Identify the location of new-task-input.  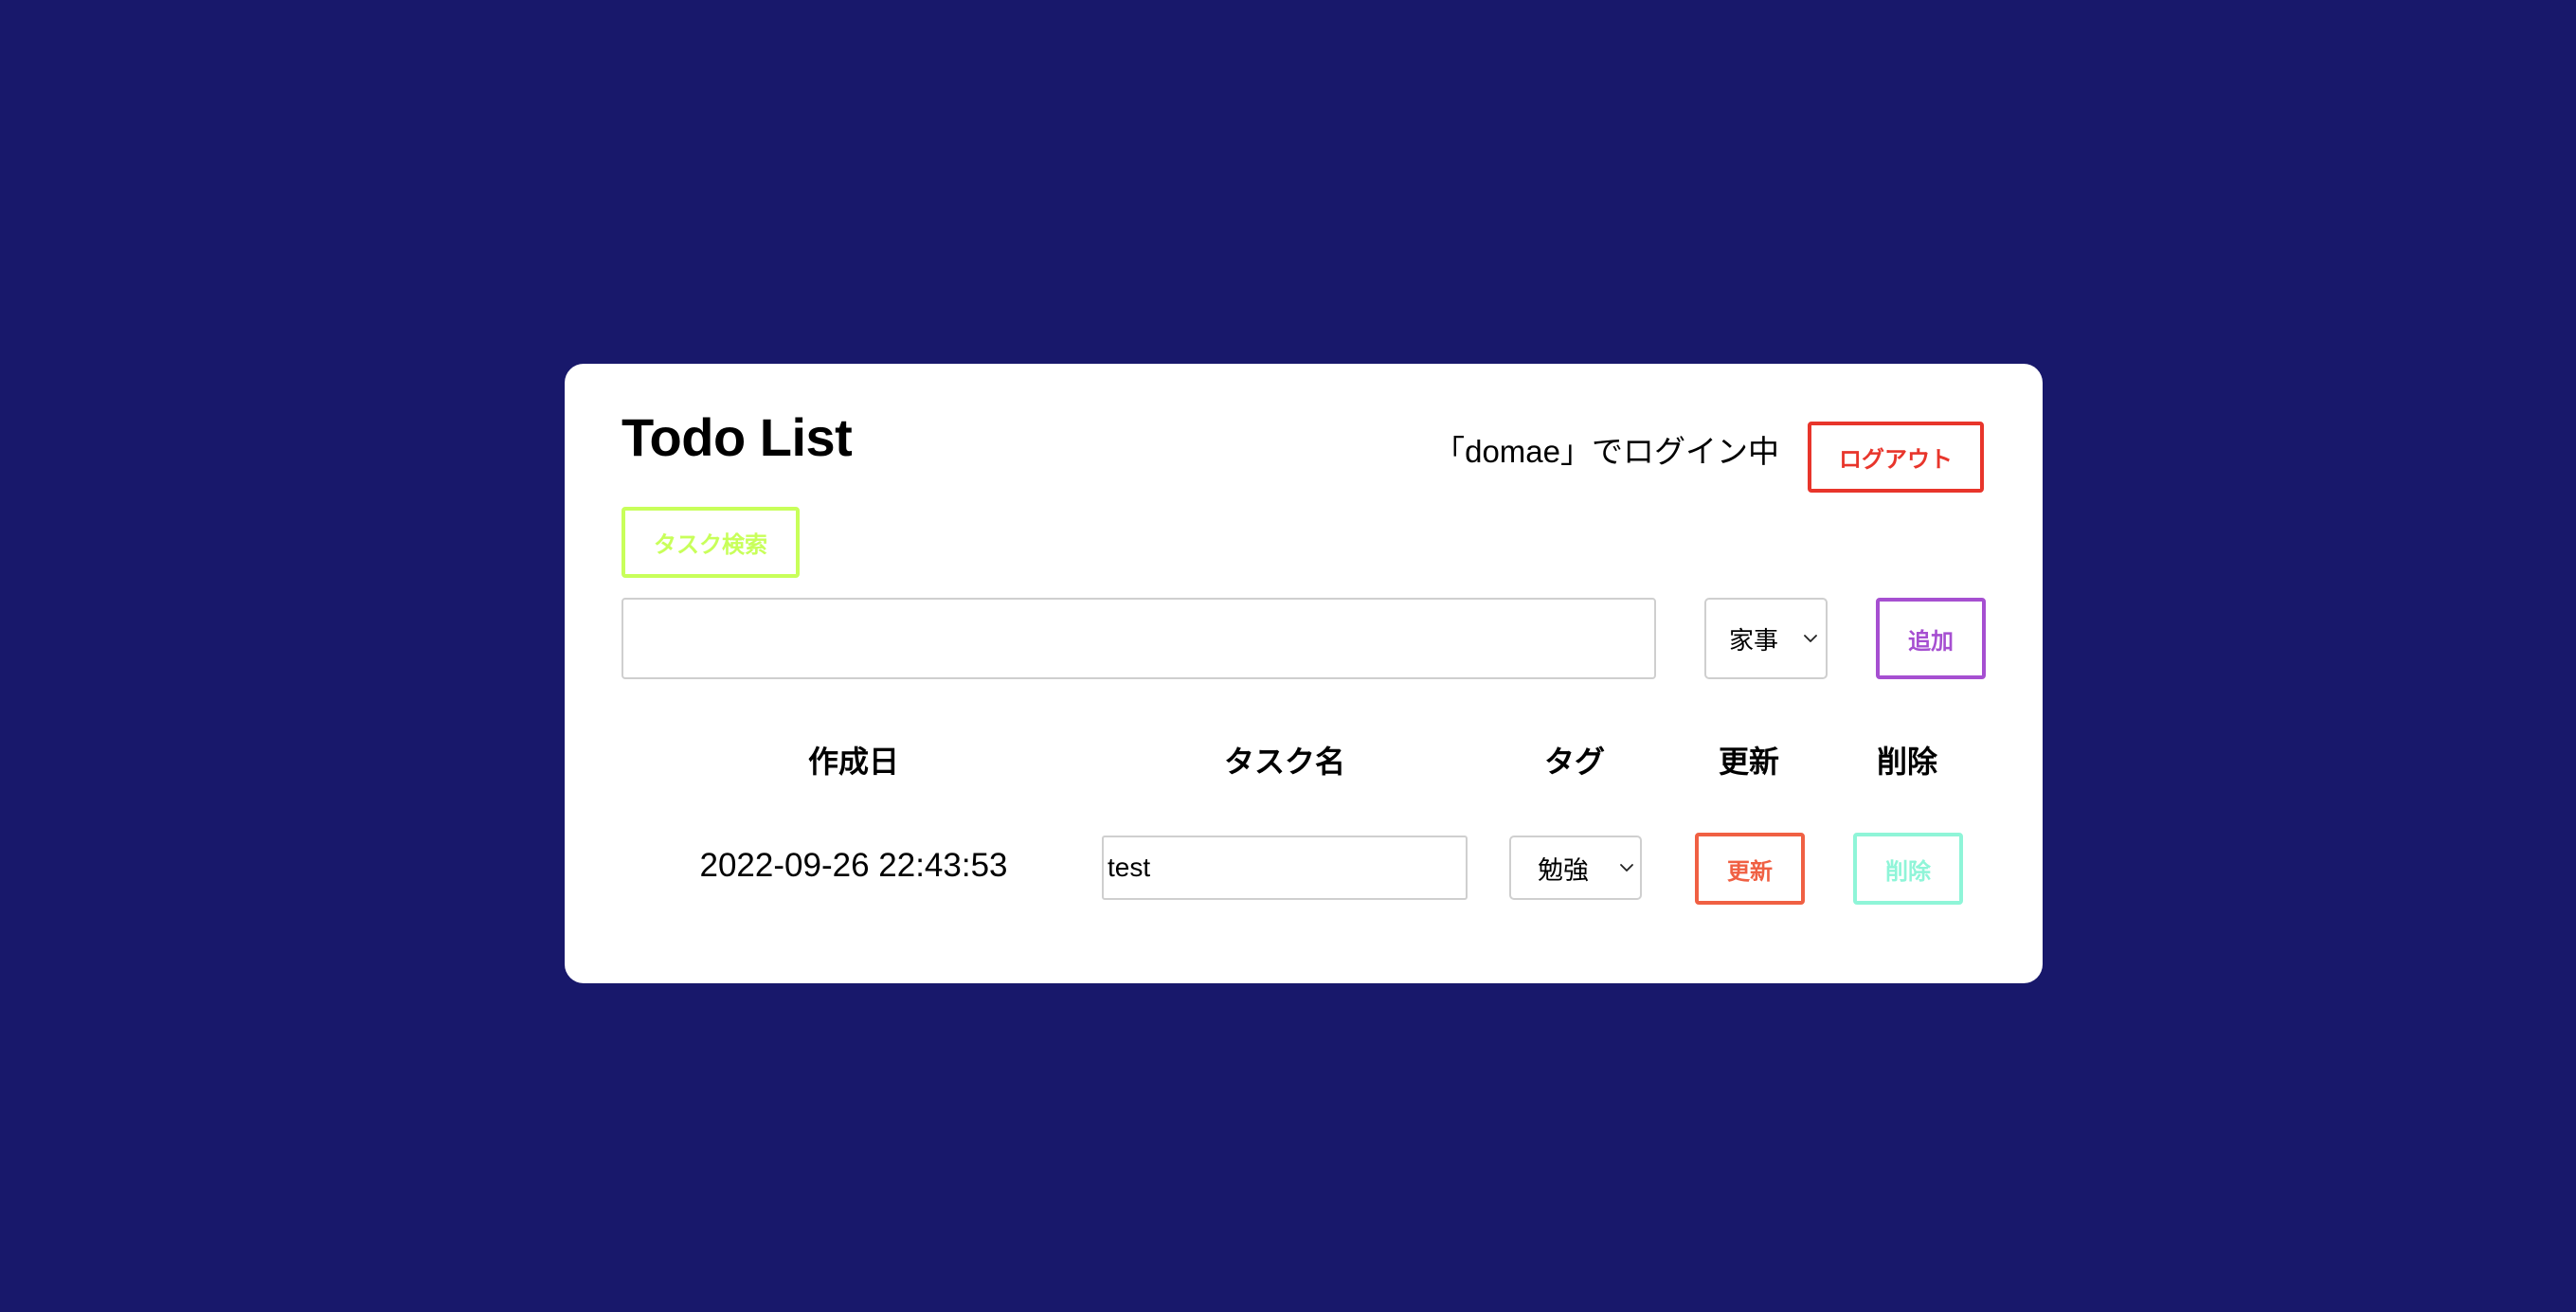
(1138, 639).